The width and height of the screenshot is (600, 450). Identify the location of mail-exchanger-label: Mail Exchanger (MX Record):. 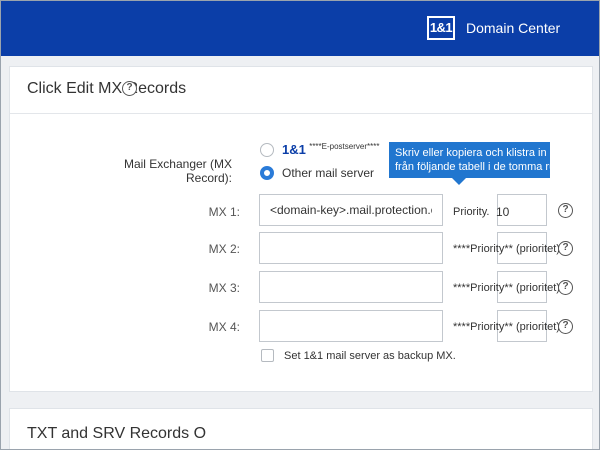
(177, 171).